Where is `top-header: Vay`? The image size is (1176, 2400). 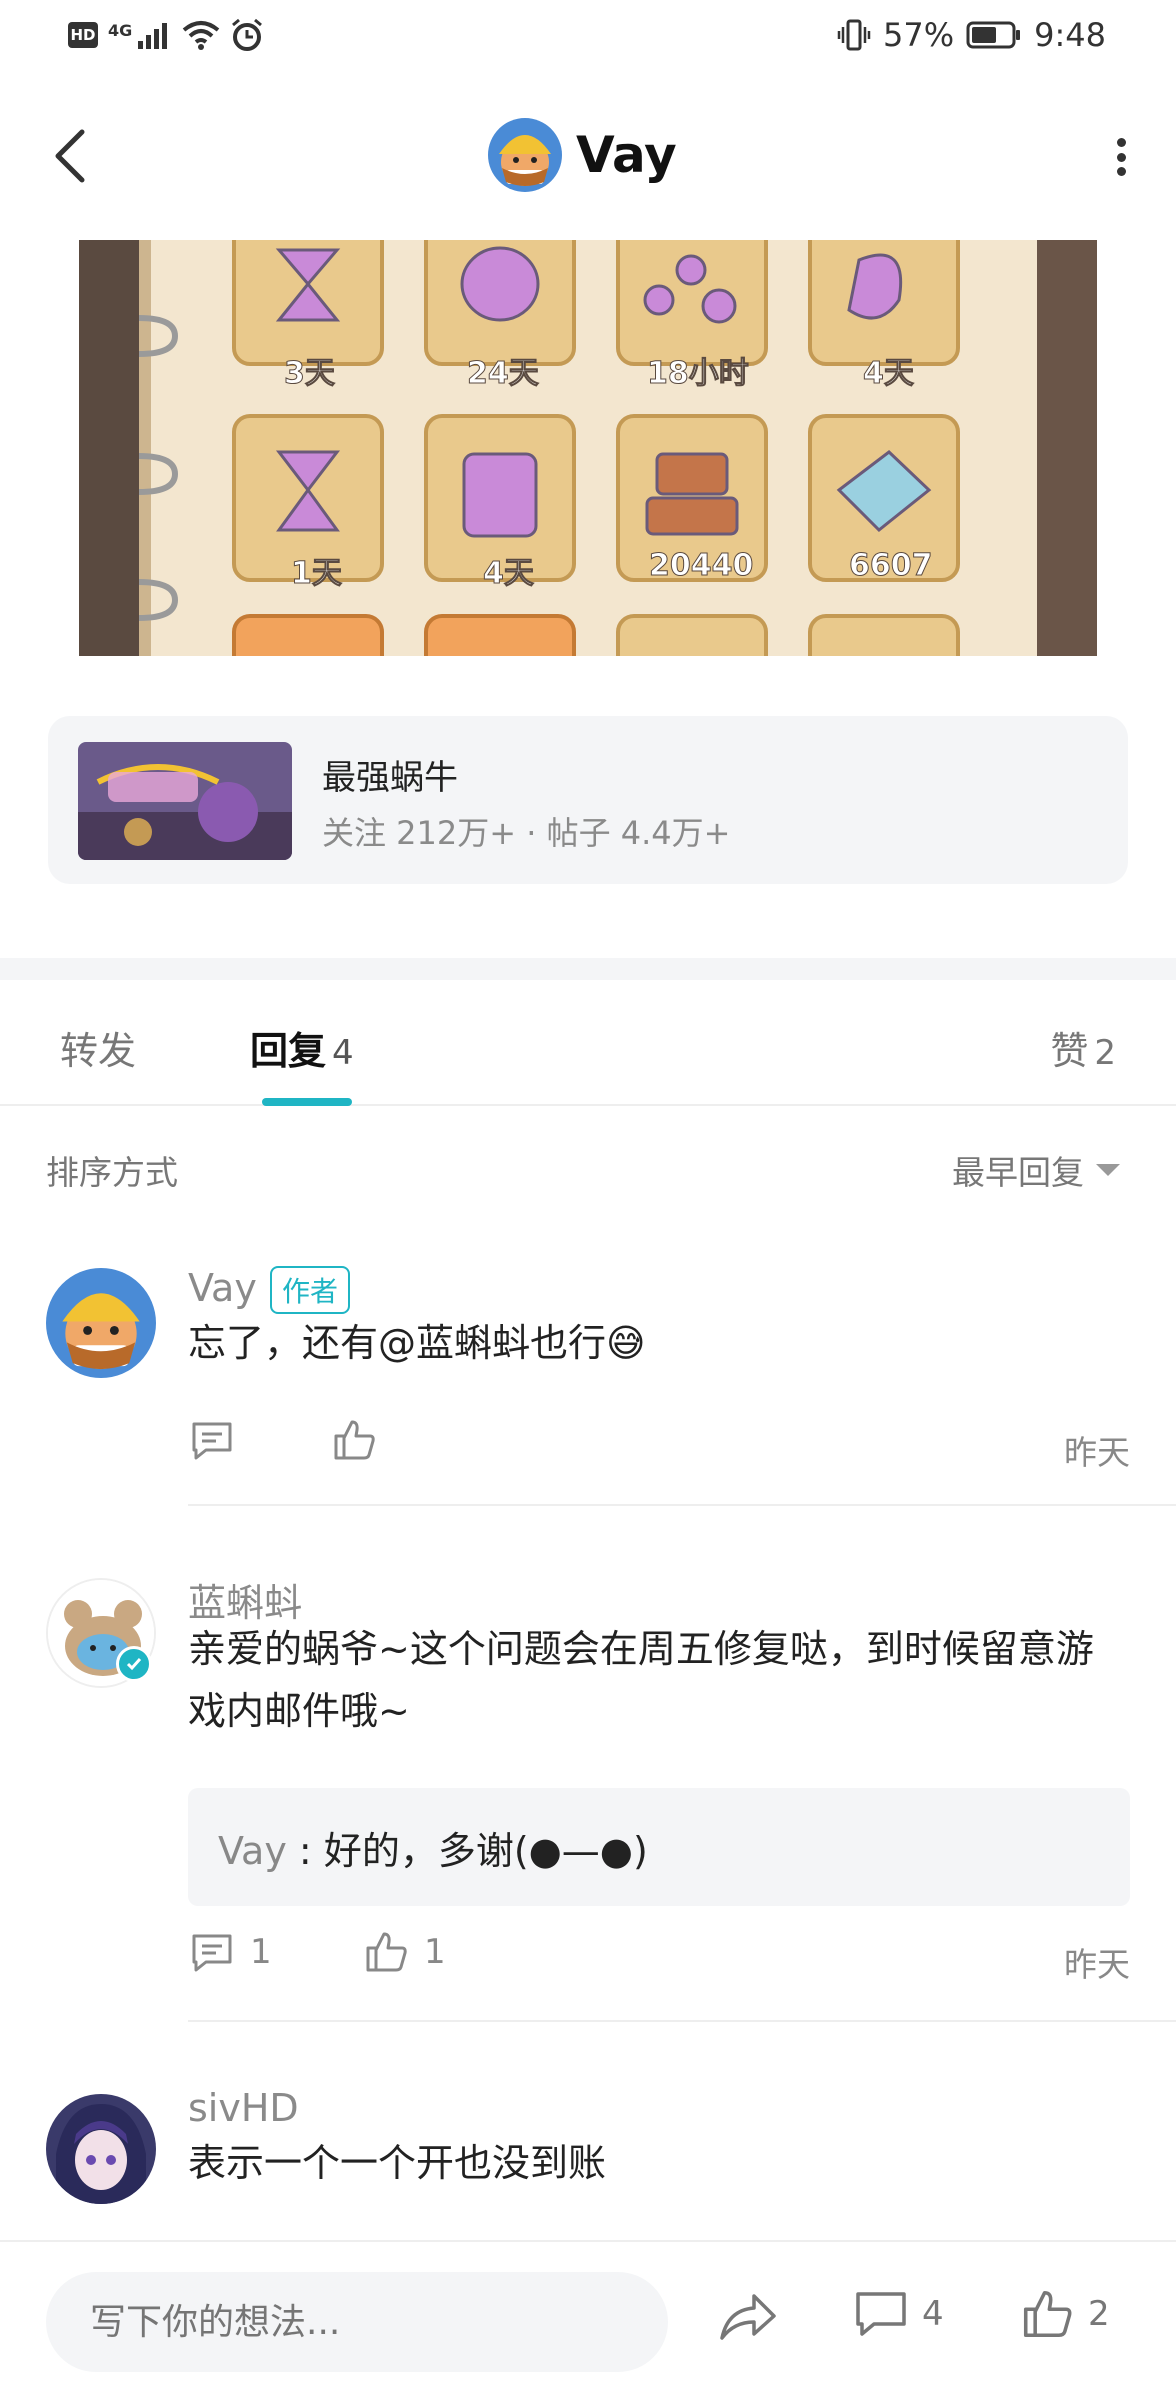
top-header: Vay is located at coordinates (588, 156).